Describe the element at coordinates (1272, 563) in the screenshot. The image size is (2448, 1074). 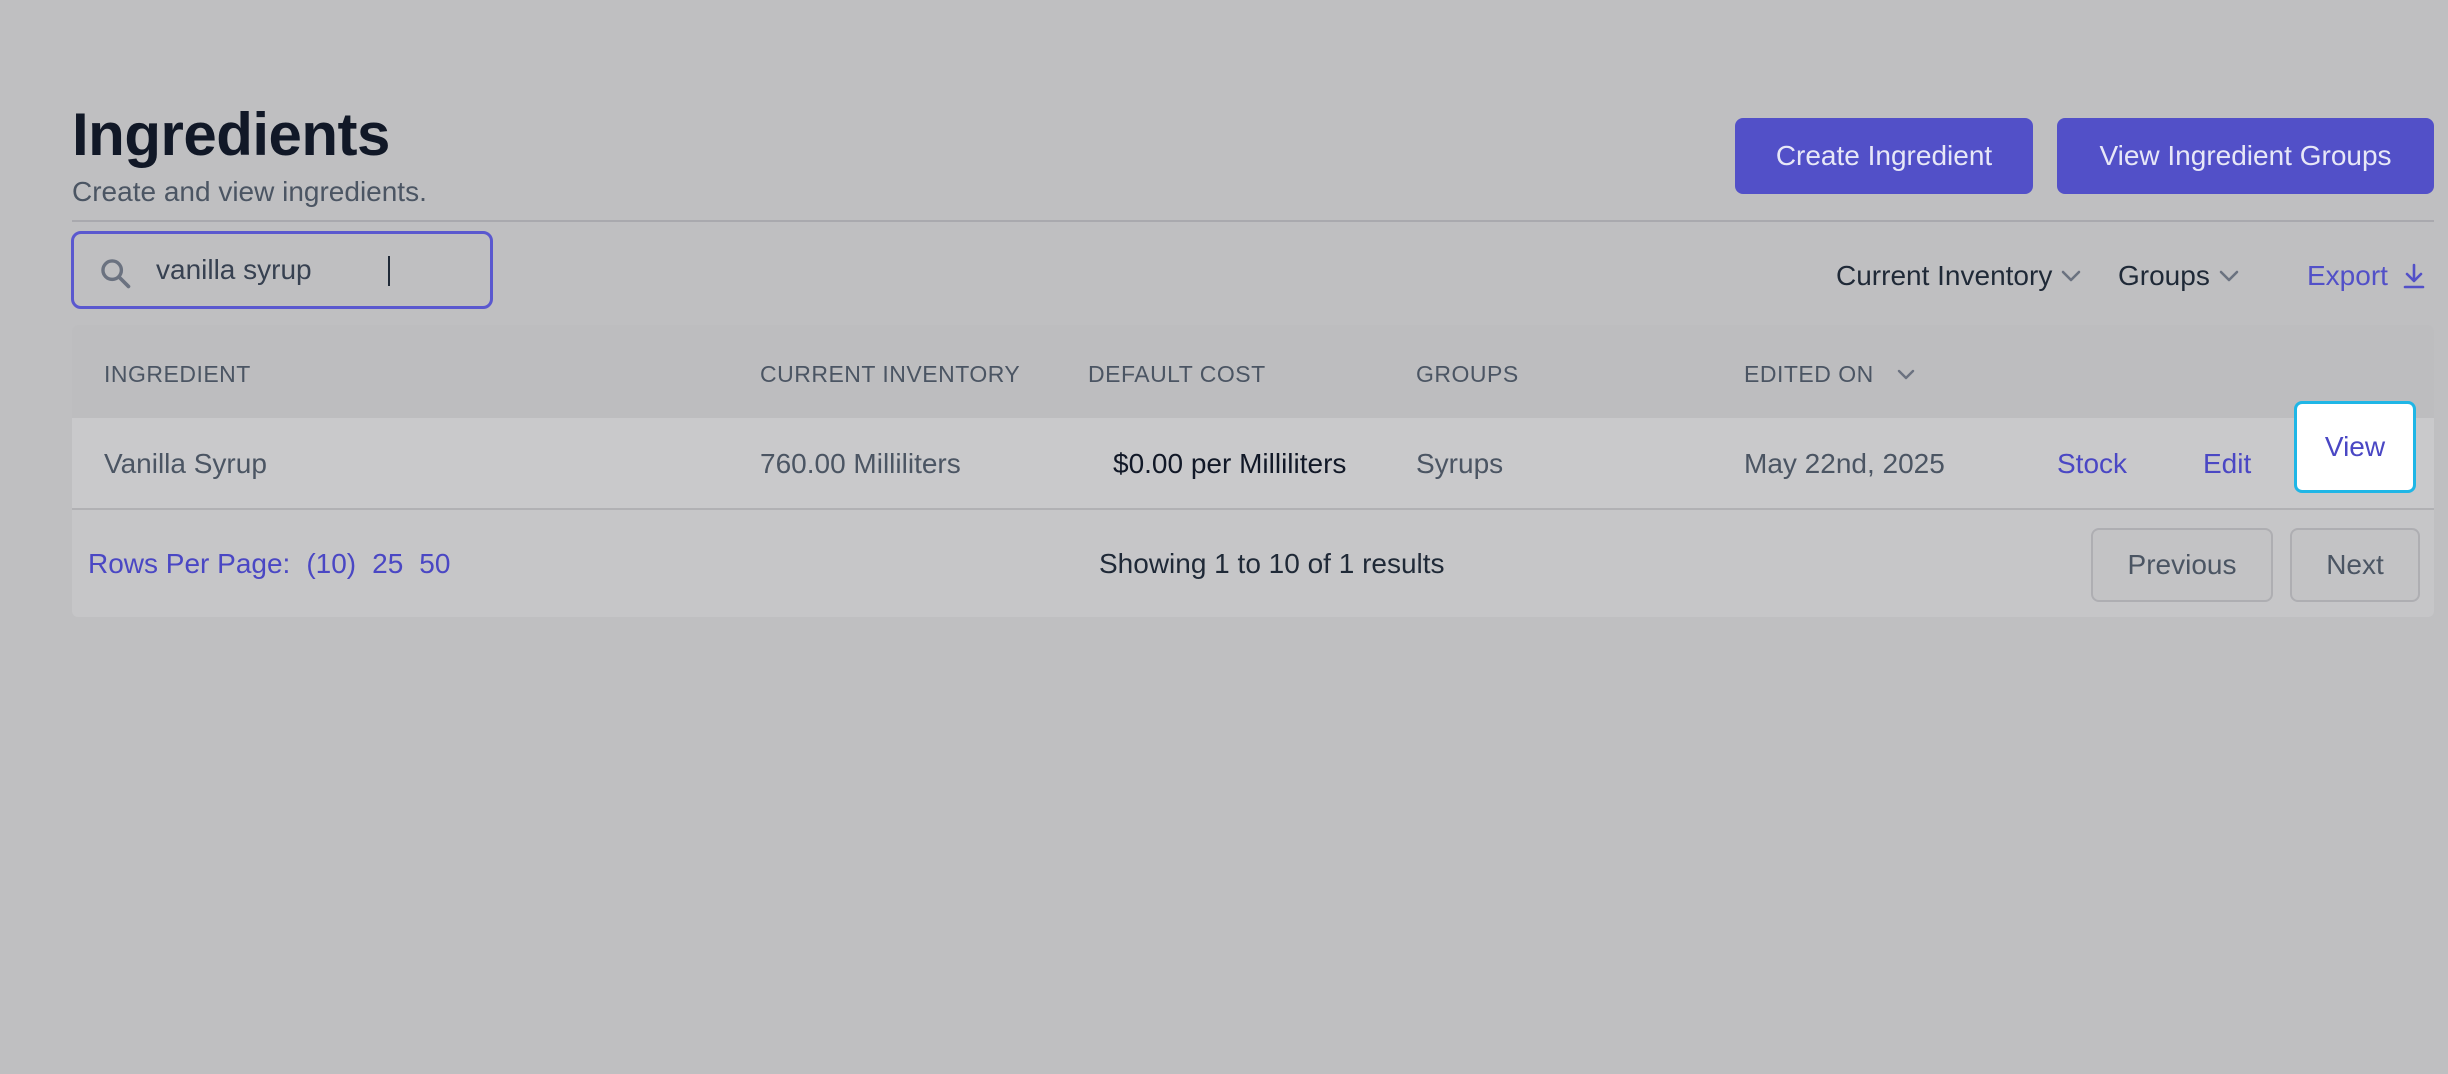
I see `results-summary: Showing 1 to 10 of 1 results` at that location.